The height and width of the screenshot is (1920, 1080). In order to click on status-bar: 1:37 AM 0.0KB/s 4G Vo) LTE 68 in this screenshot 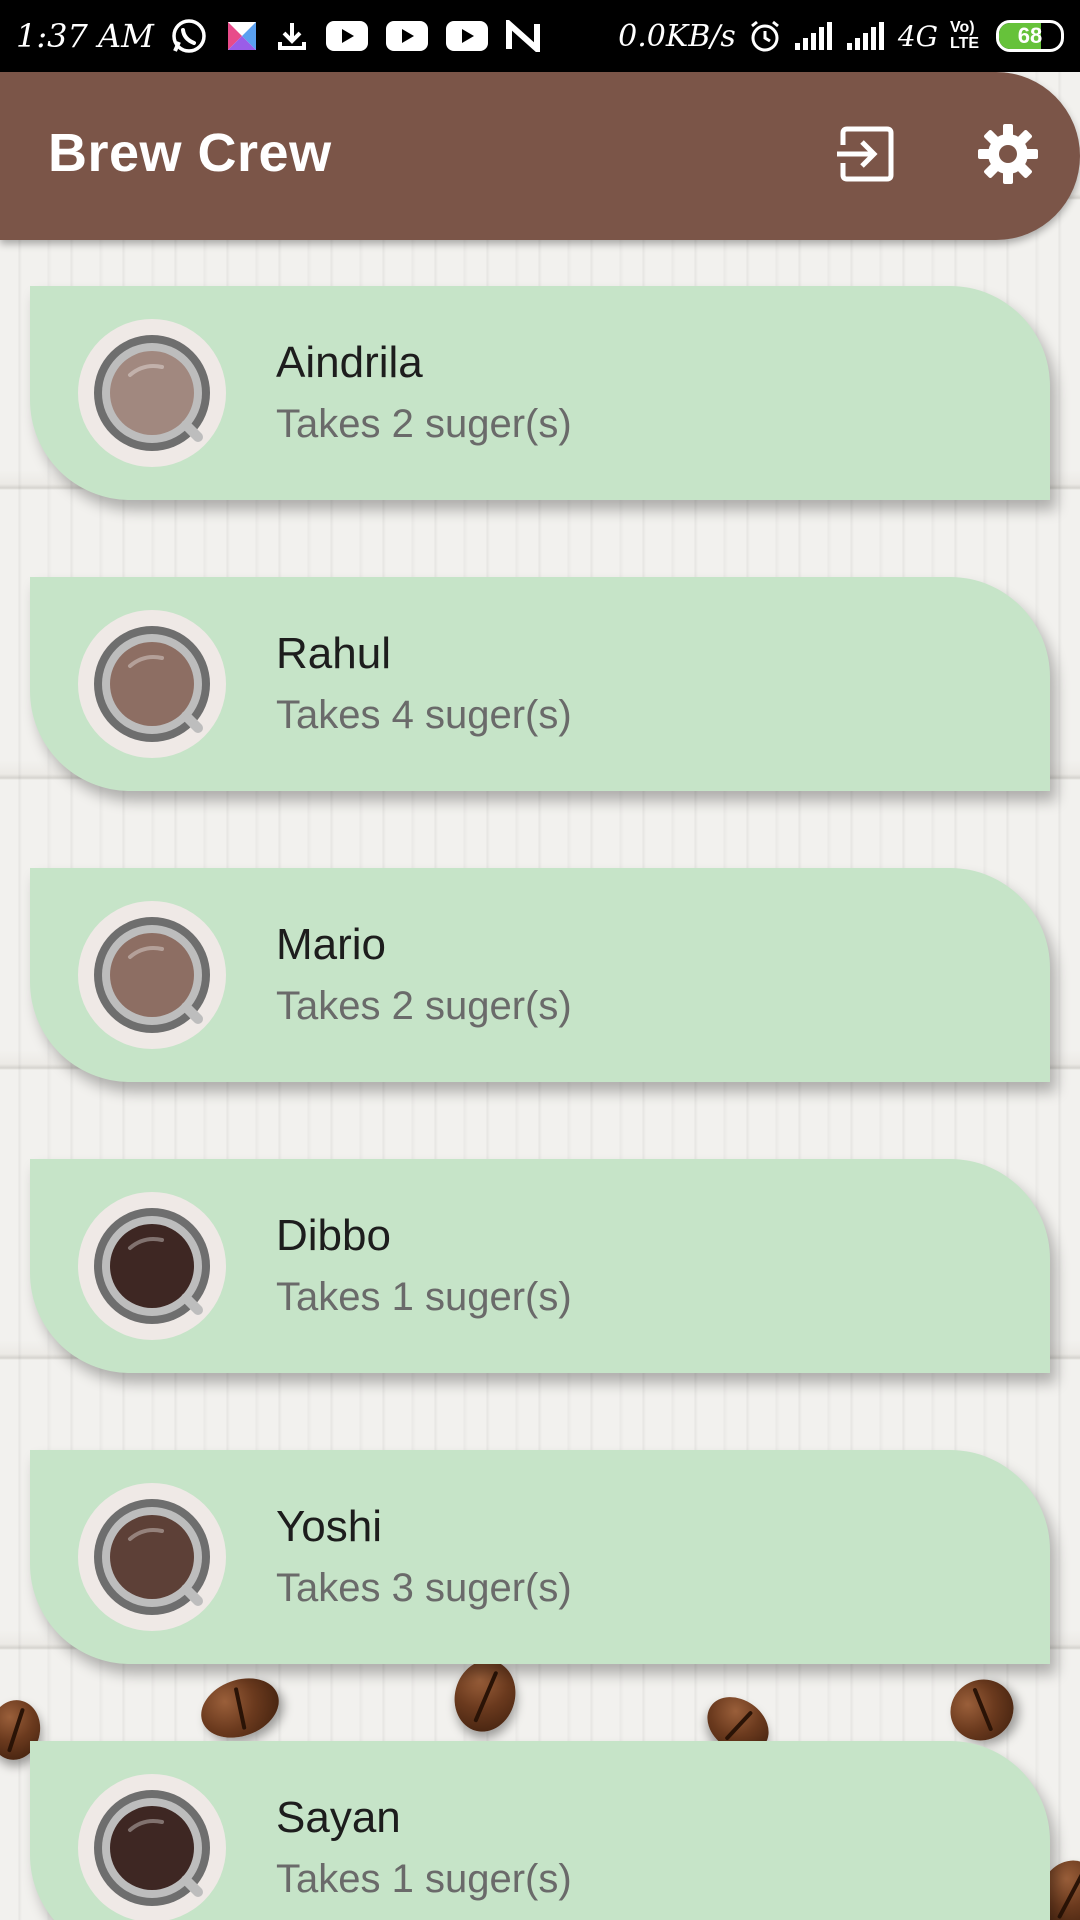, I will do `click(540, 36)`.